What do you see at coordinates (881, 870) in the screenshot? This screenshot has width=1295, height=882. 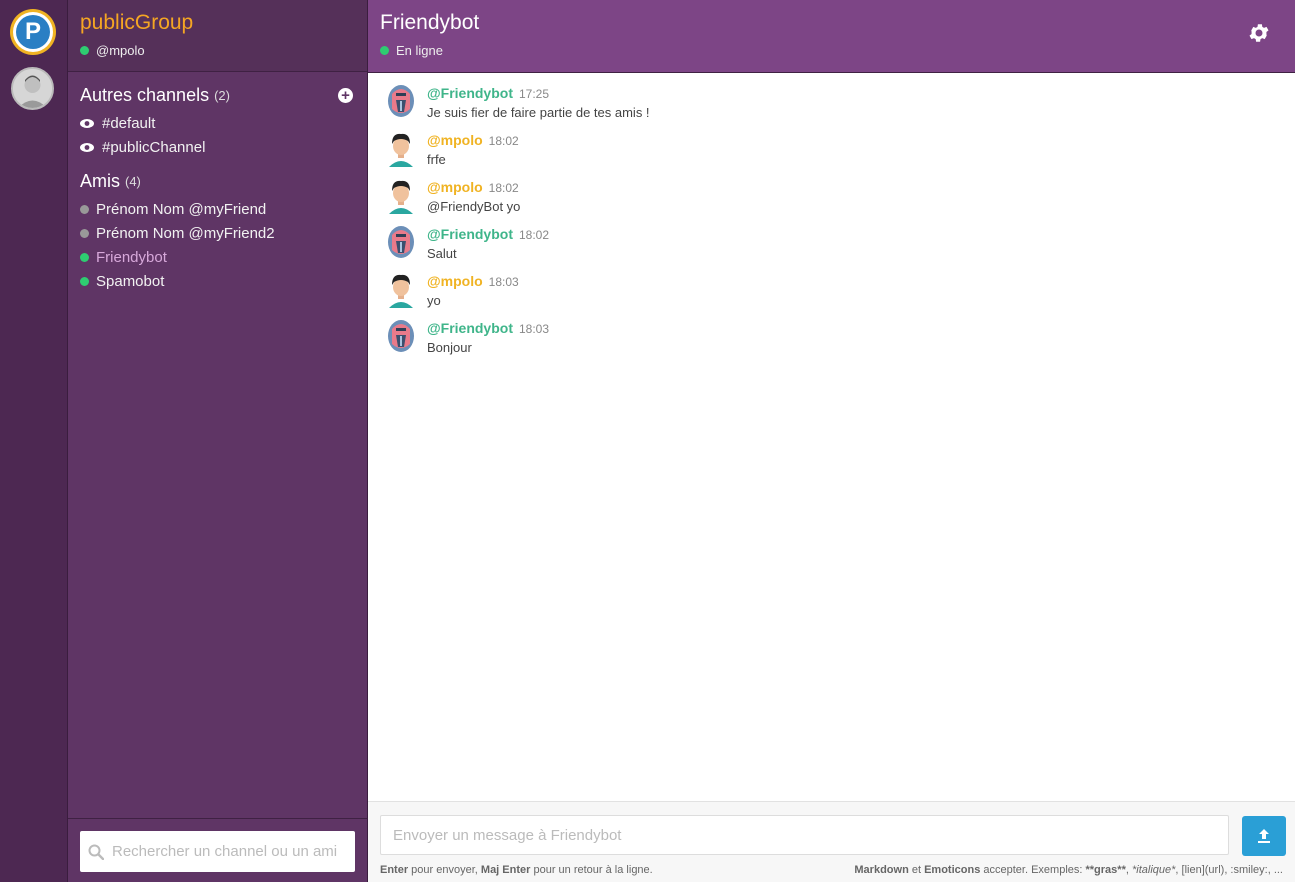 I see `hint-markdown: Markdown` at bounding box center [881, 870].